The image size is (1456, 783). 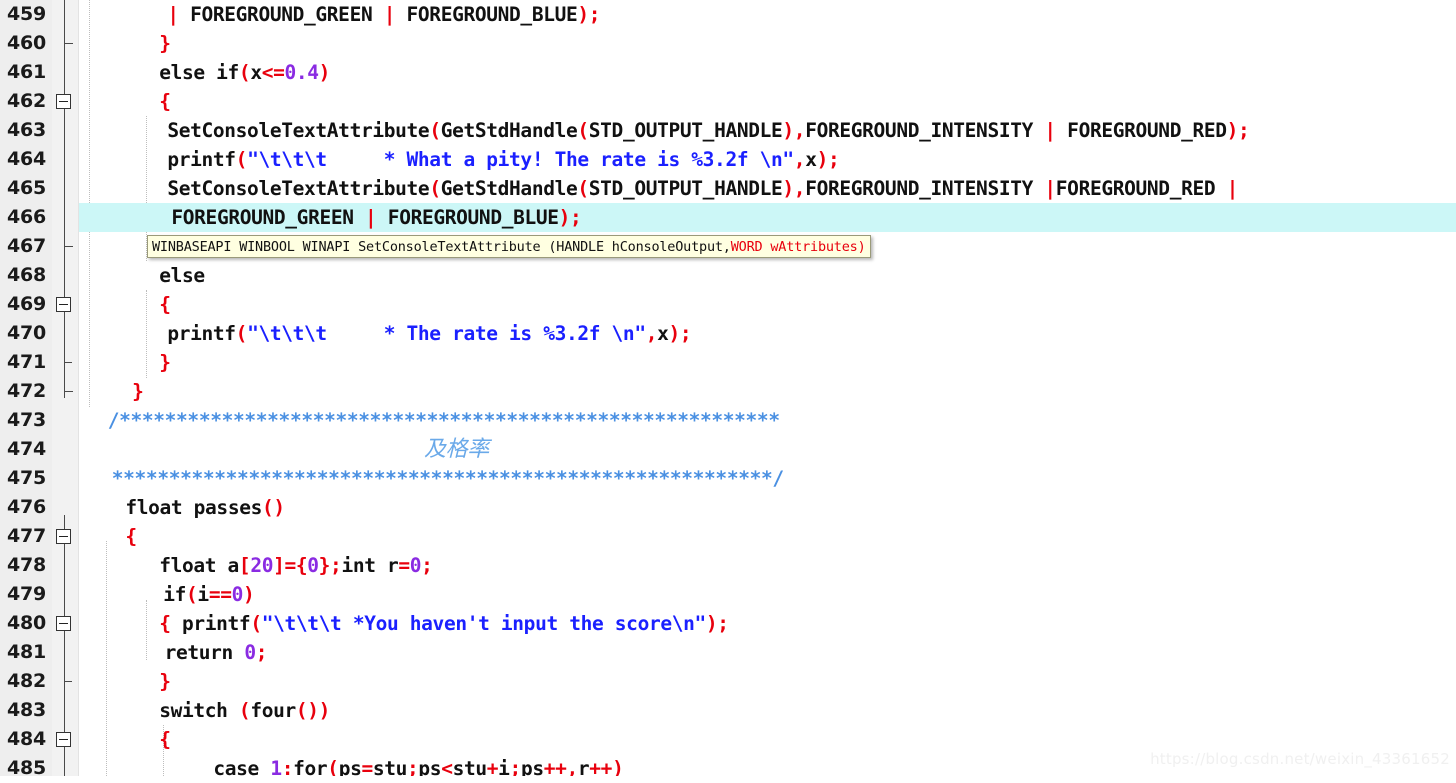 What do you see at coordinates (310, 766) in the screenshot?
I see `code-token: for` at bounding box center [310, 766].